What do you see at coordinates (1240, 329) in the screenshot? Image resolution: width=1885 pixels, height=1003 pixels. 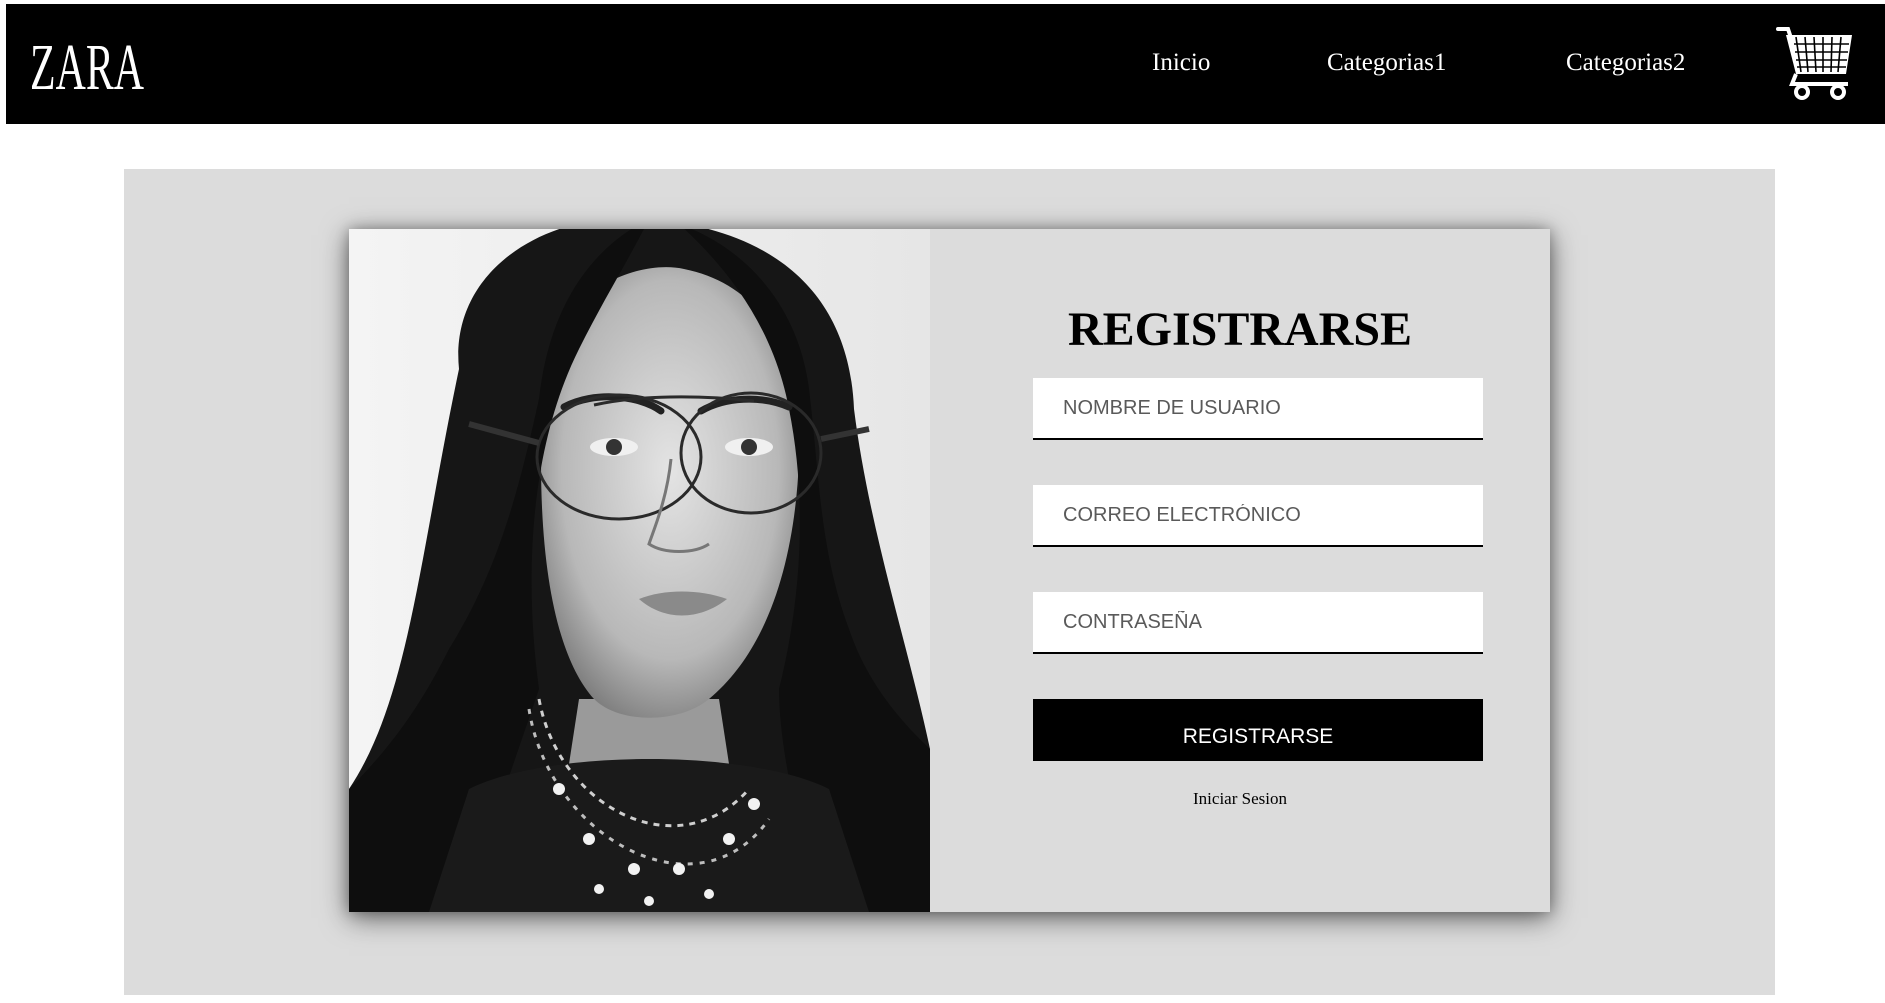 I see `form-title: REGISTRARSE` at bounding box center [1240, 329].